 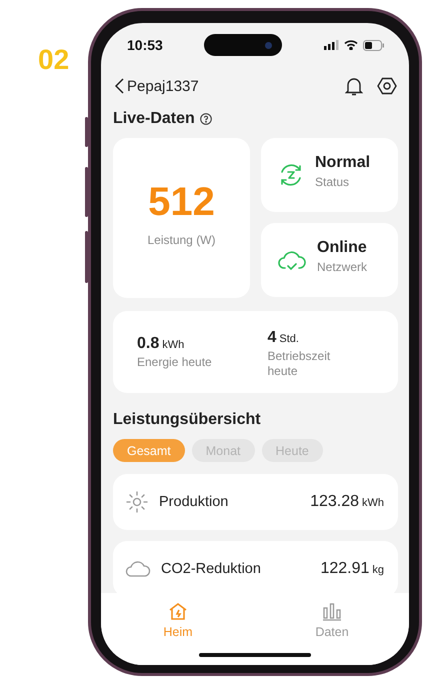 What do you see at coordinates (345, 569) in the screenshot?
I see `stat-value: 122.91` at bounding box center [345, 569].